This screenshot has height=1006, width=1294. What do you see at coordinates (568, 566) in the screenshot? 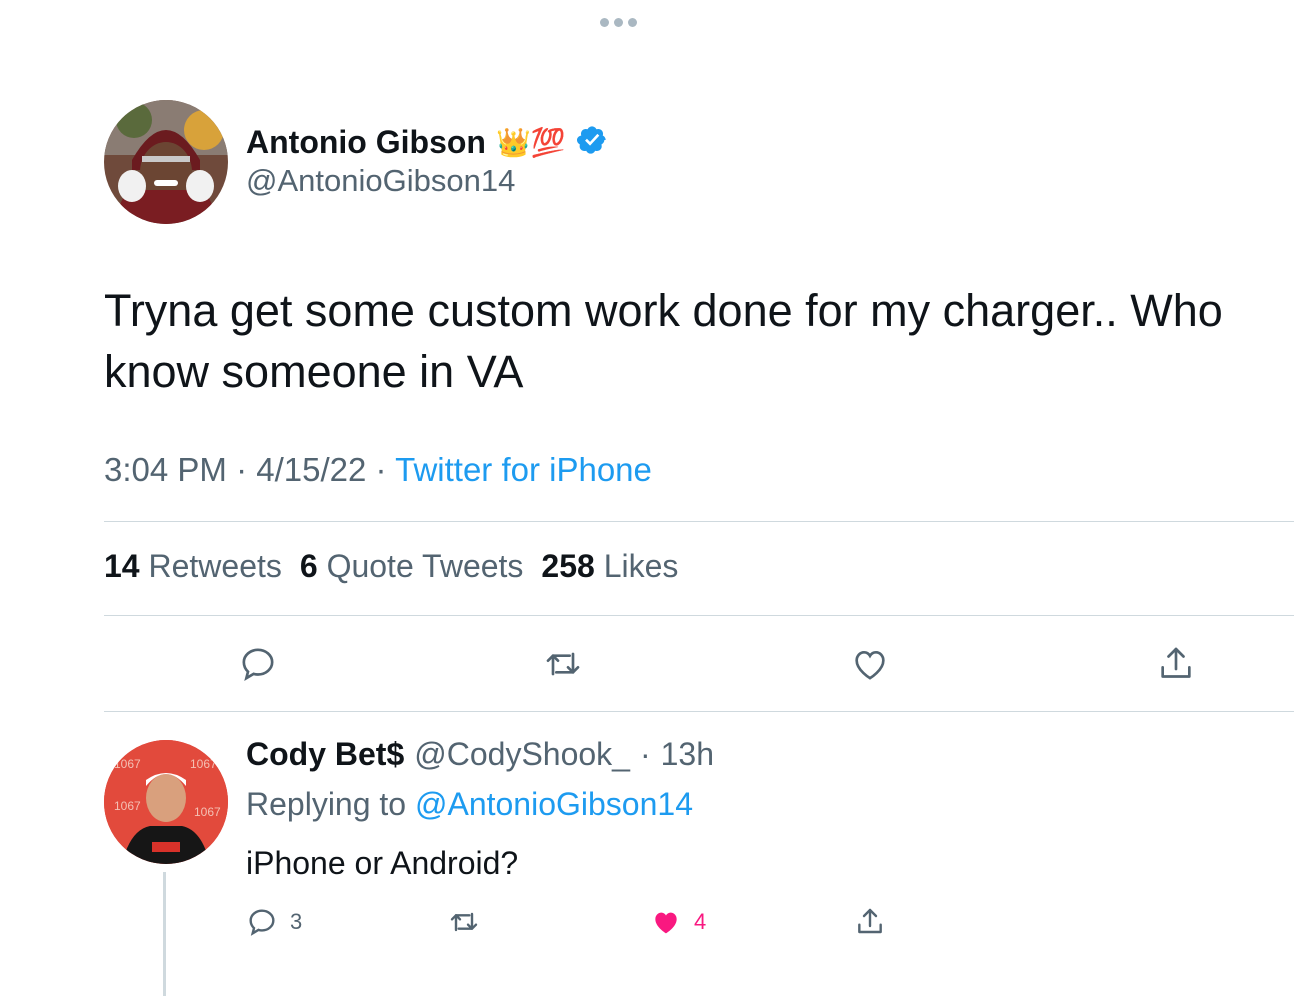
I see `likes-count: 258` at bounding box center [568, 566].